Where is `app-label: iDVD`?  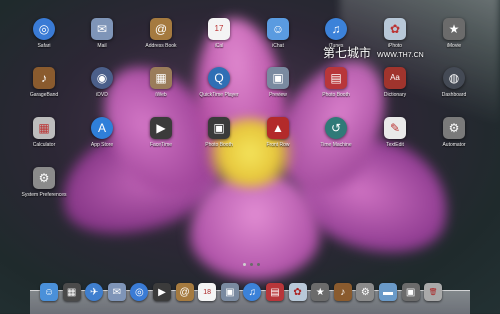 app-label: iDVD is located at coordinates (102, 95).